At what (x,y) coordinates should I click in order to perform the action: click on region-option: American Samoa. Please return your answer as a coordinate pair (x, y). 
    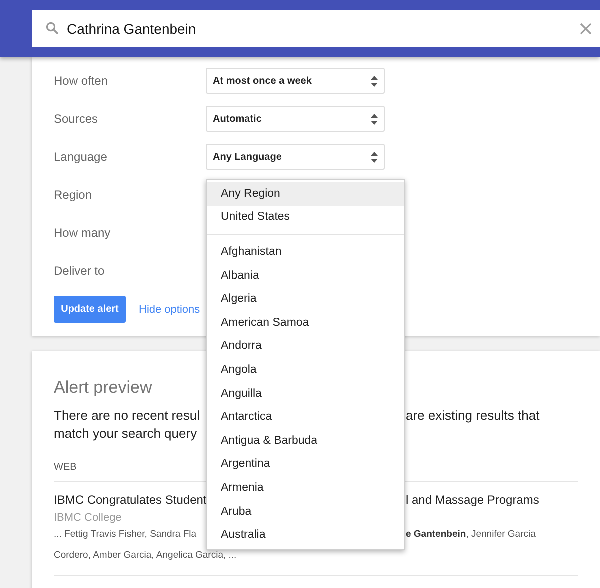
    Looking at the image, I should click on (305, 322).